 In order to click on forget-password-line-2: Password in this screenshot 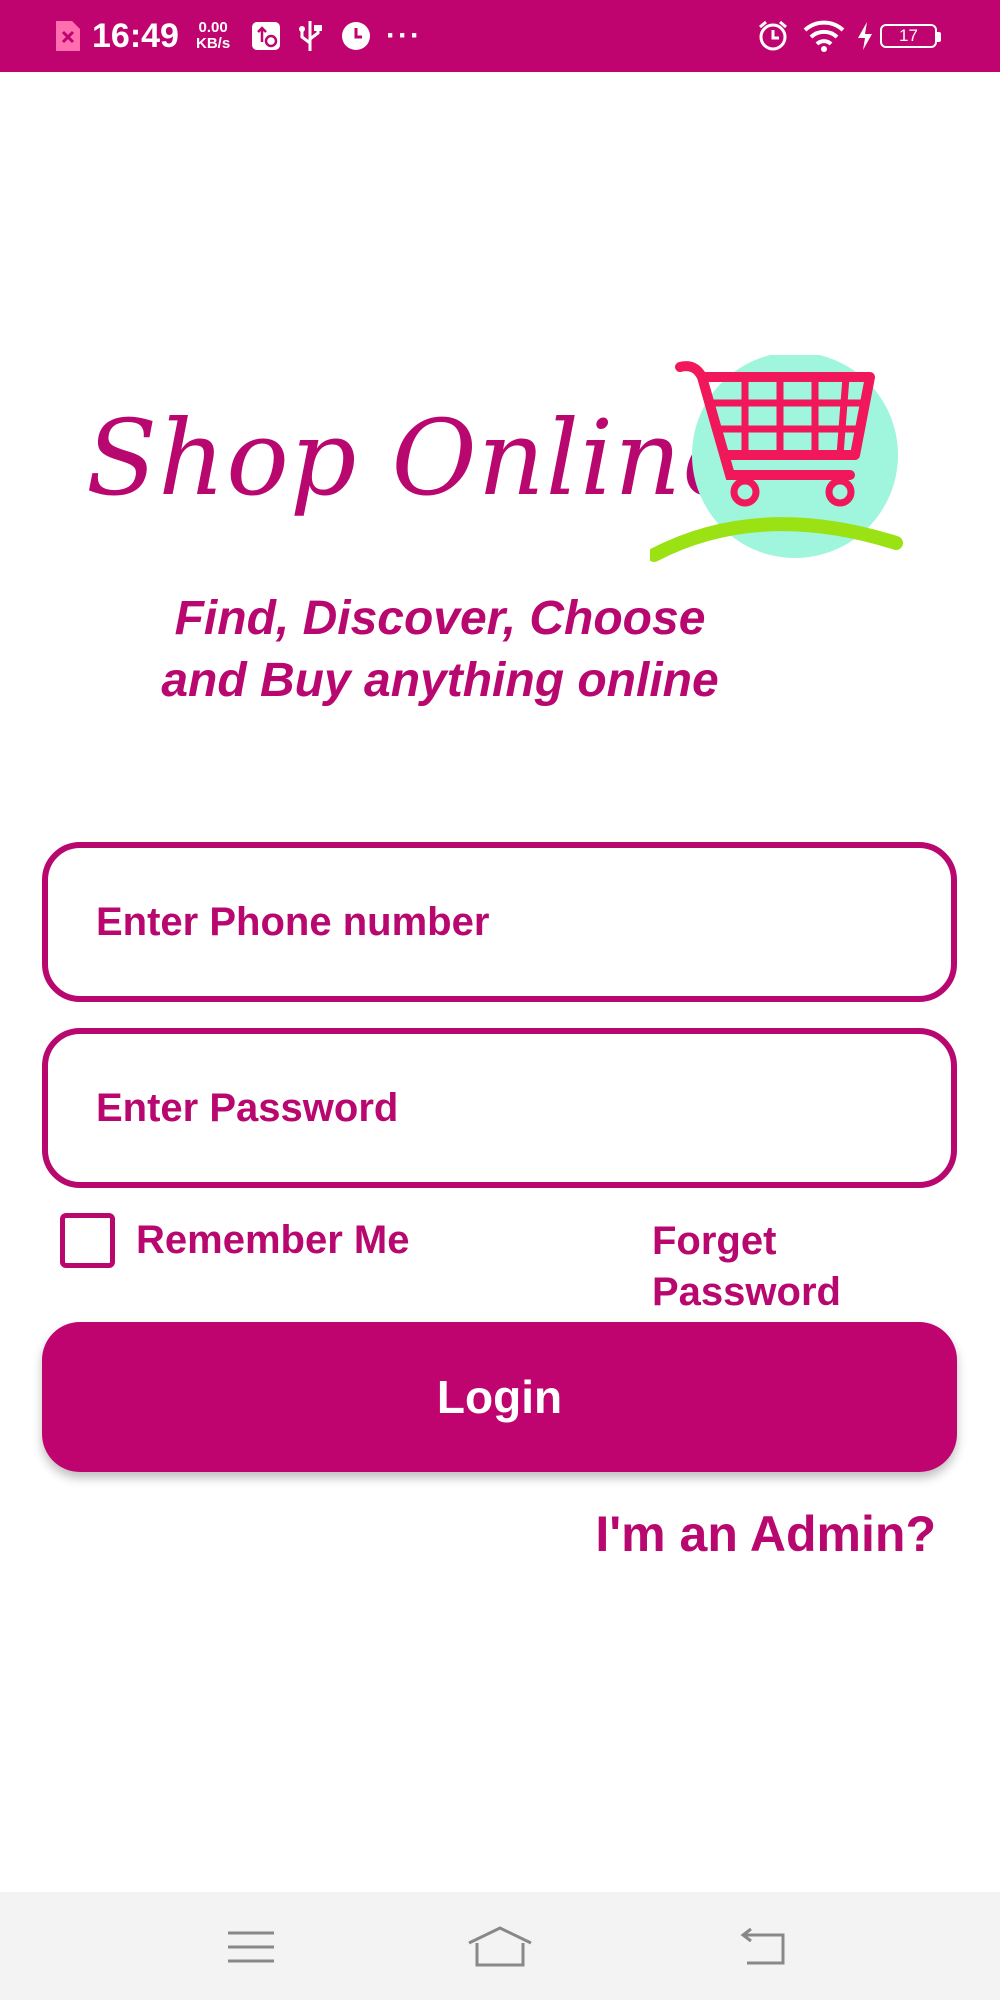, I will do `click(746, 1292)`.